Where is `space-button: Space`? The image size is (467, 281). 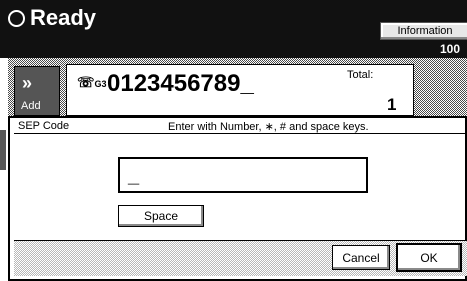
space-button: Space is located at coordinates (161, 216).